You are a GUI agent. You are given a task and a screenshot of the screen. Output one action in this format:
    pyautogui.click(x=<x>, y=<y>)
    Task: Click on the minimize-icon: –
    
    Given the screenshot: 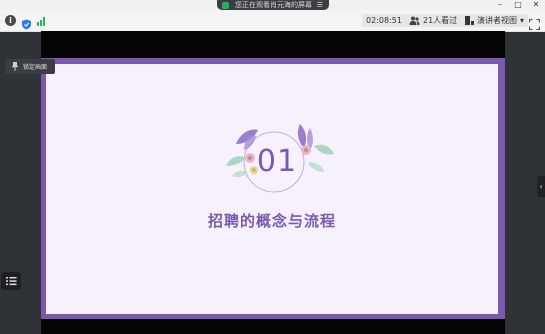 What is the action you would take?
    pyautogui.click(x=500, y=5)
    